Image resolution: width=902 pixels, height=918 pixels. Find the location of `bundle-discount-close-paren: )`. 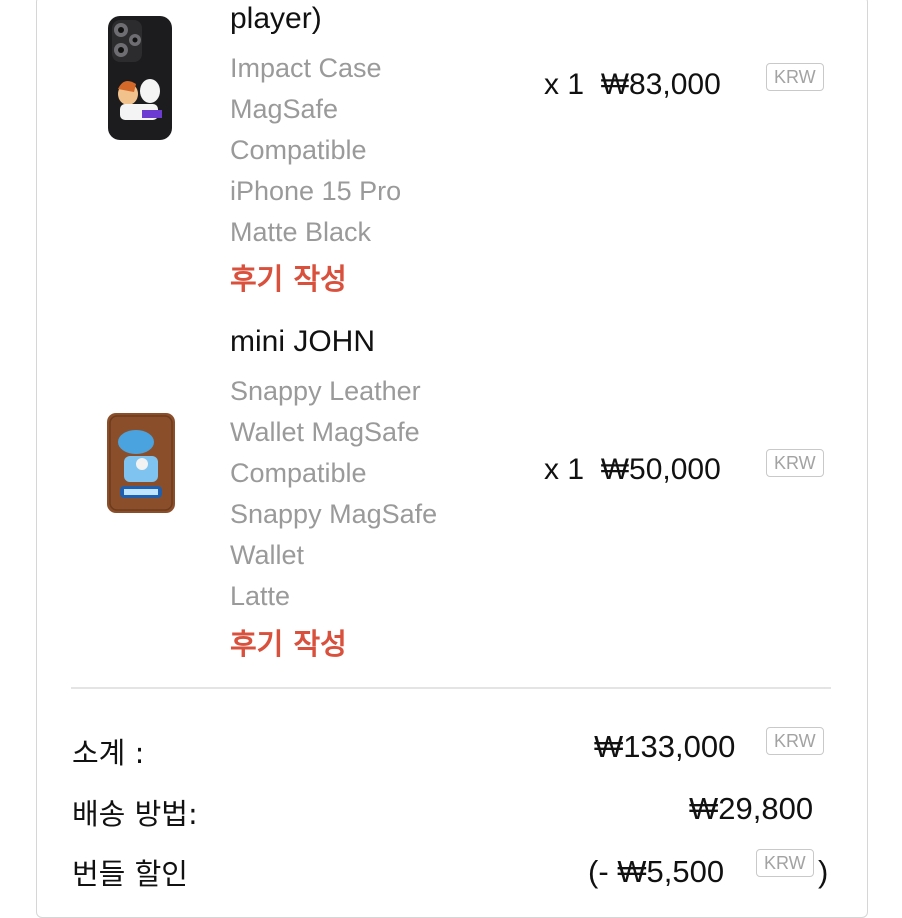

bundle-discount-close-paren: ) is located at coordinates (823, 871).